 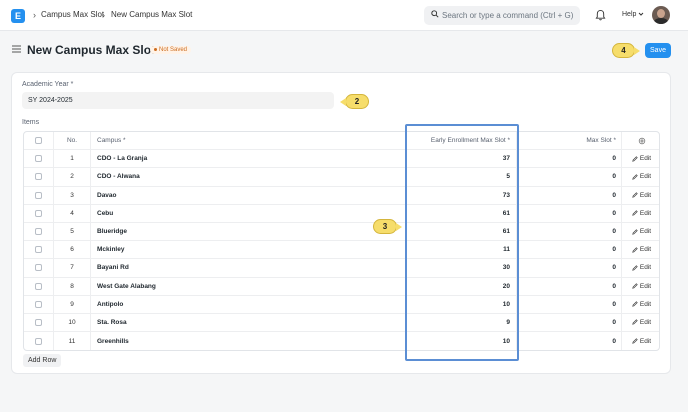 I want to click on table-row: 7 Bayani Rd 30 0 Edit, so click(x=341, y=268).